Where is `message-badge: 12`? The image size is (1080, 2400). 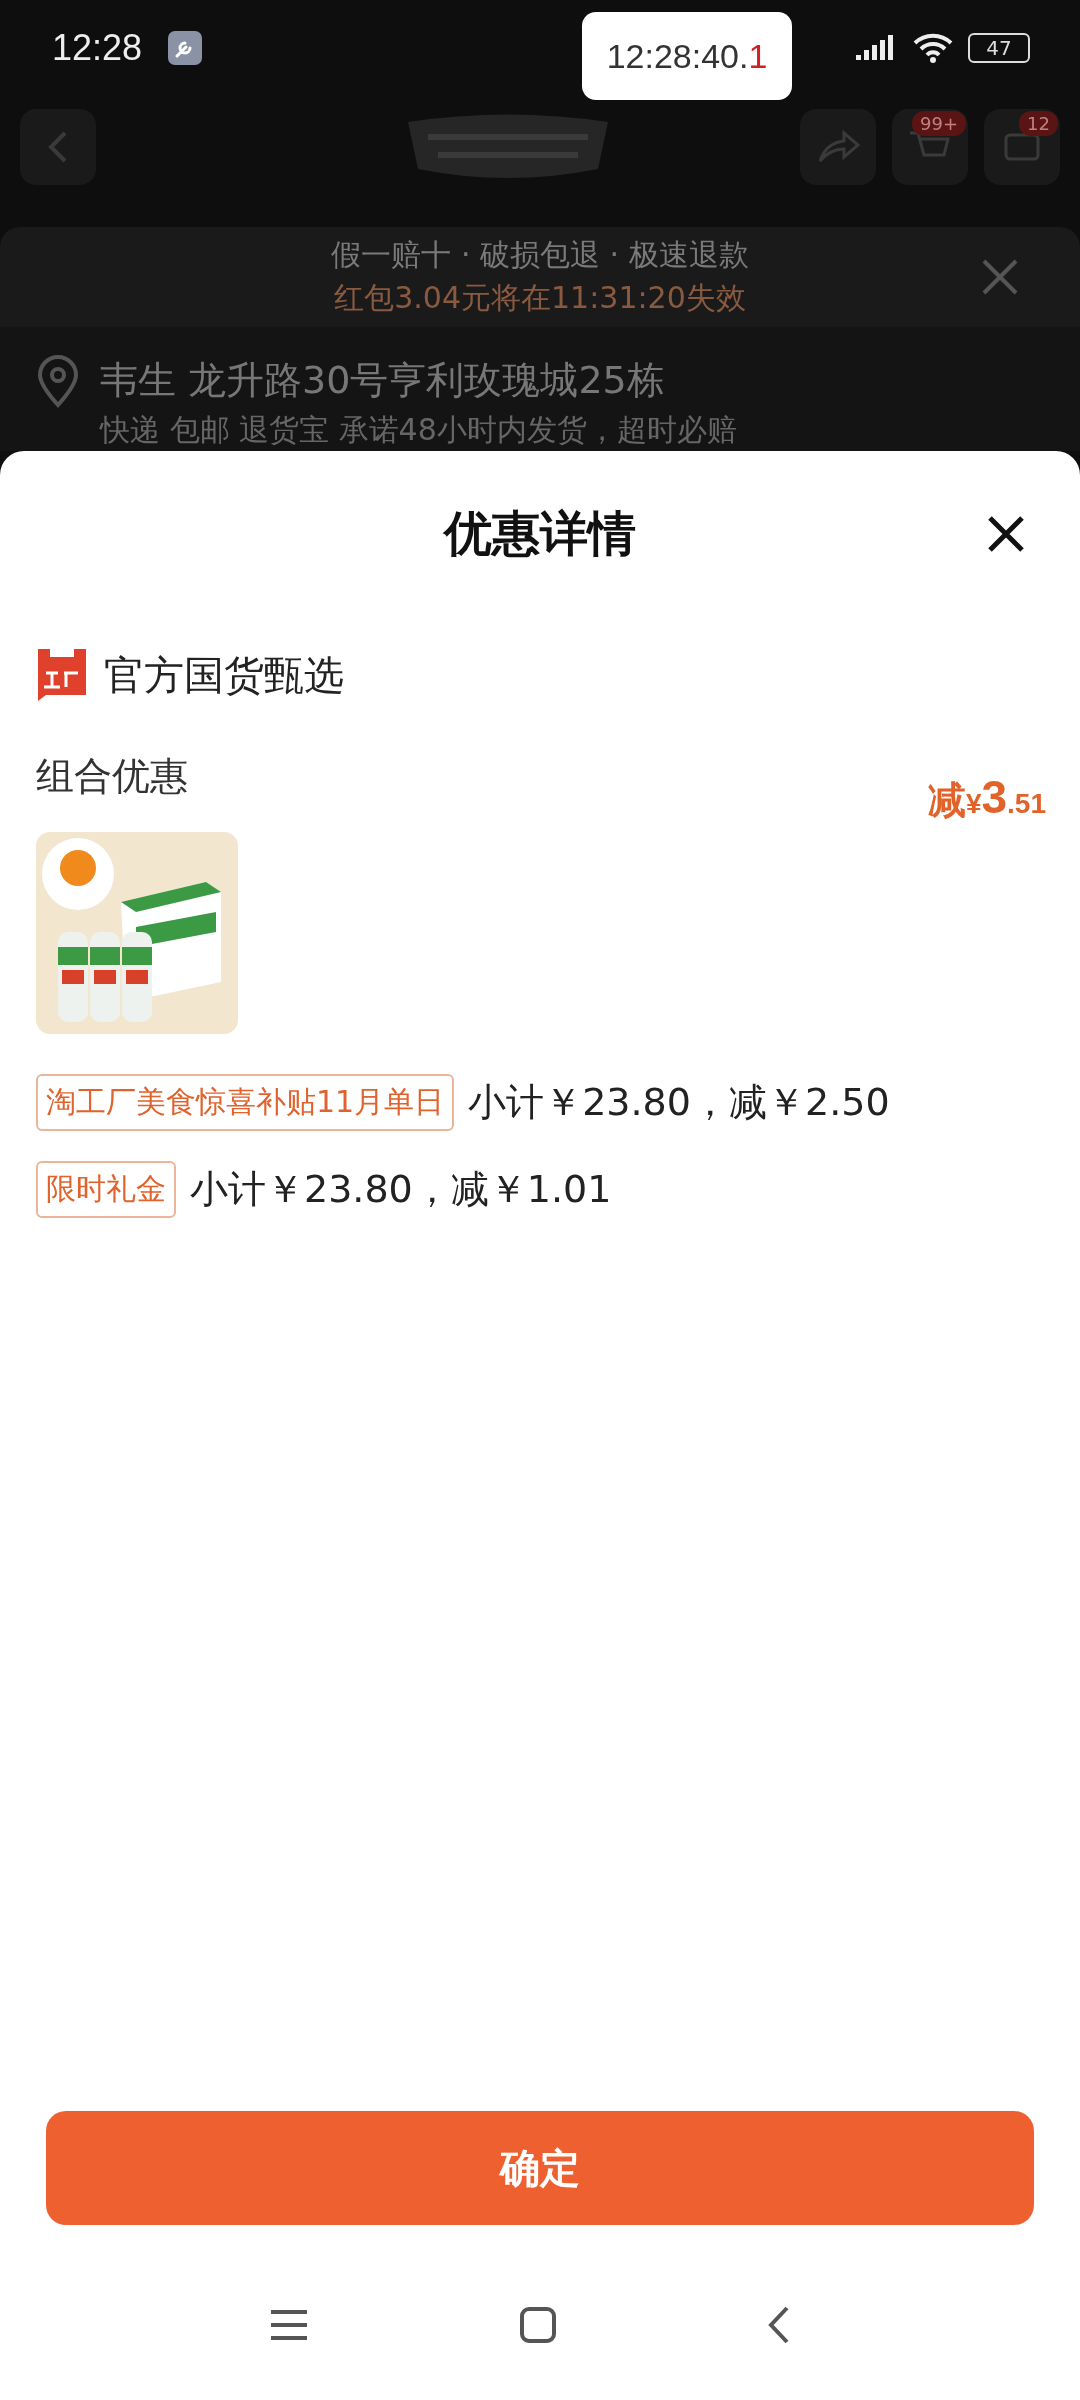
message-badge: 12 is located at coordinates (1038, 123).